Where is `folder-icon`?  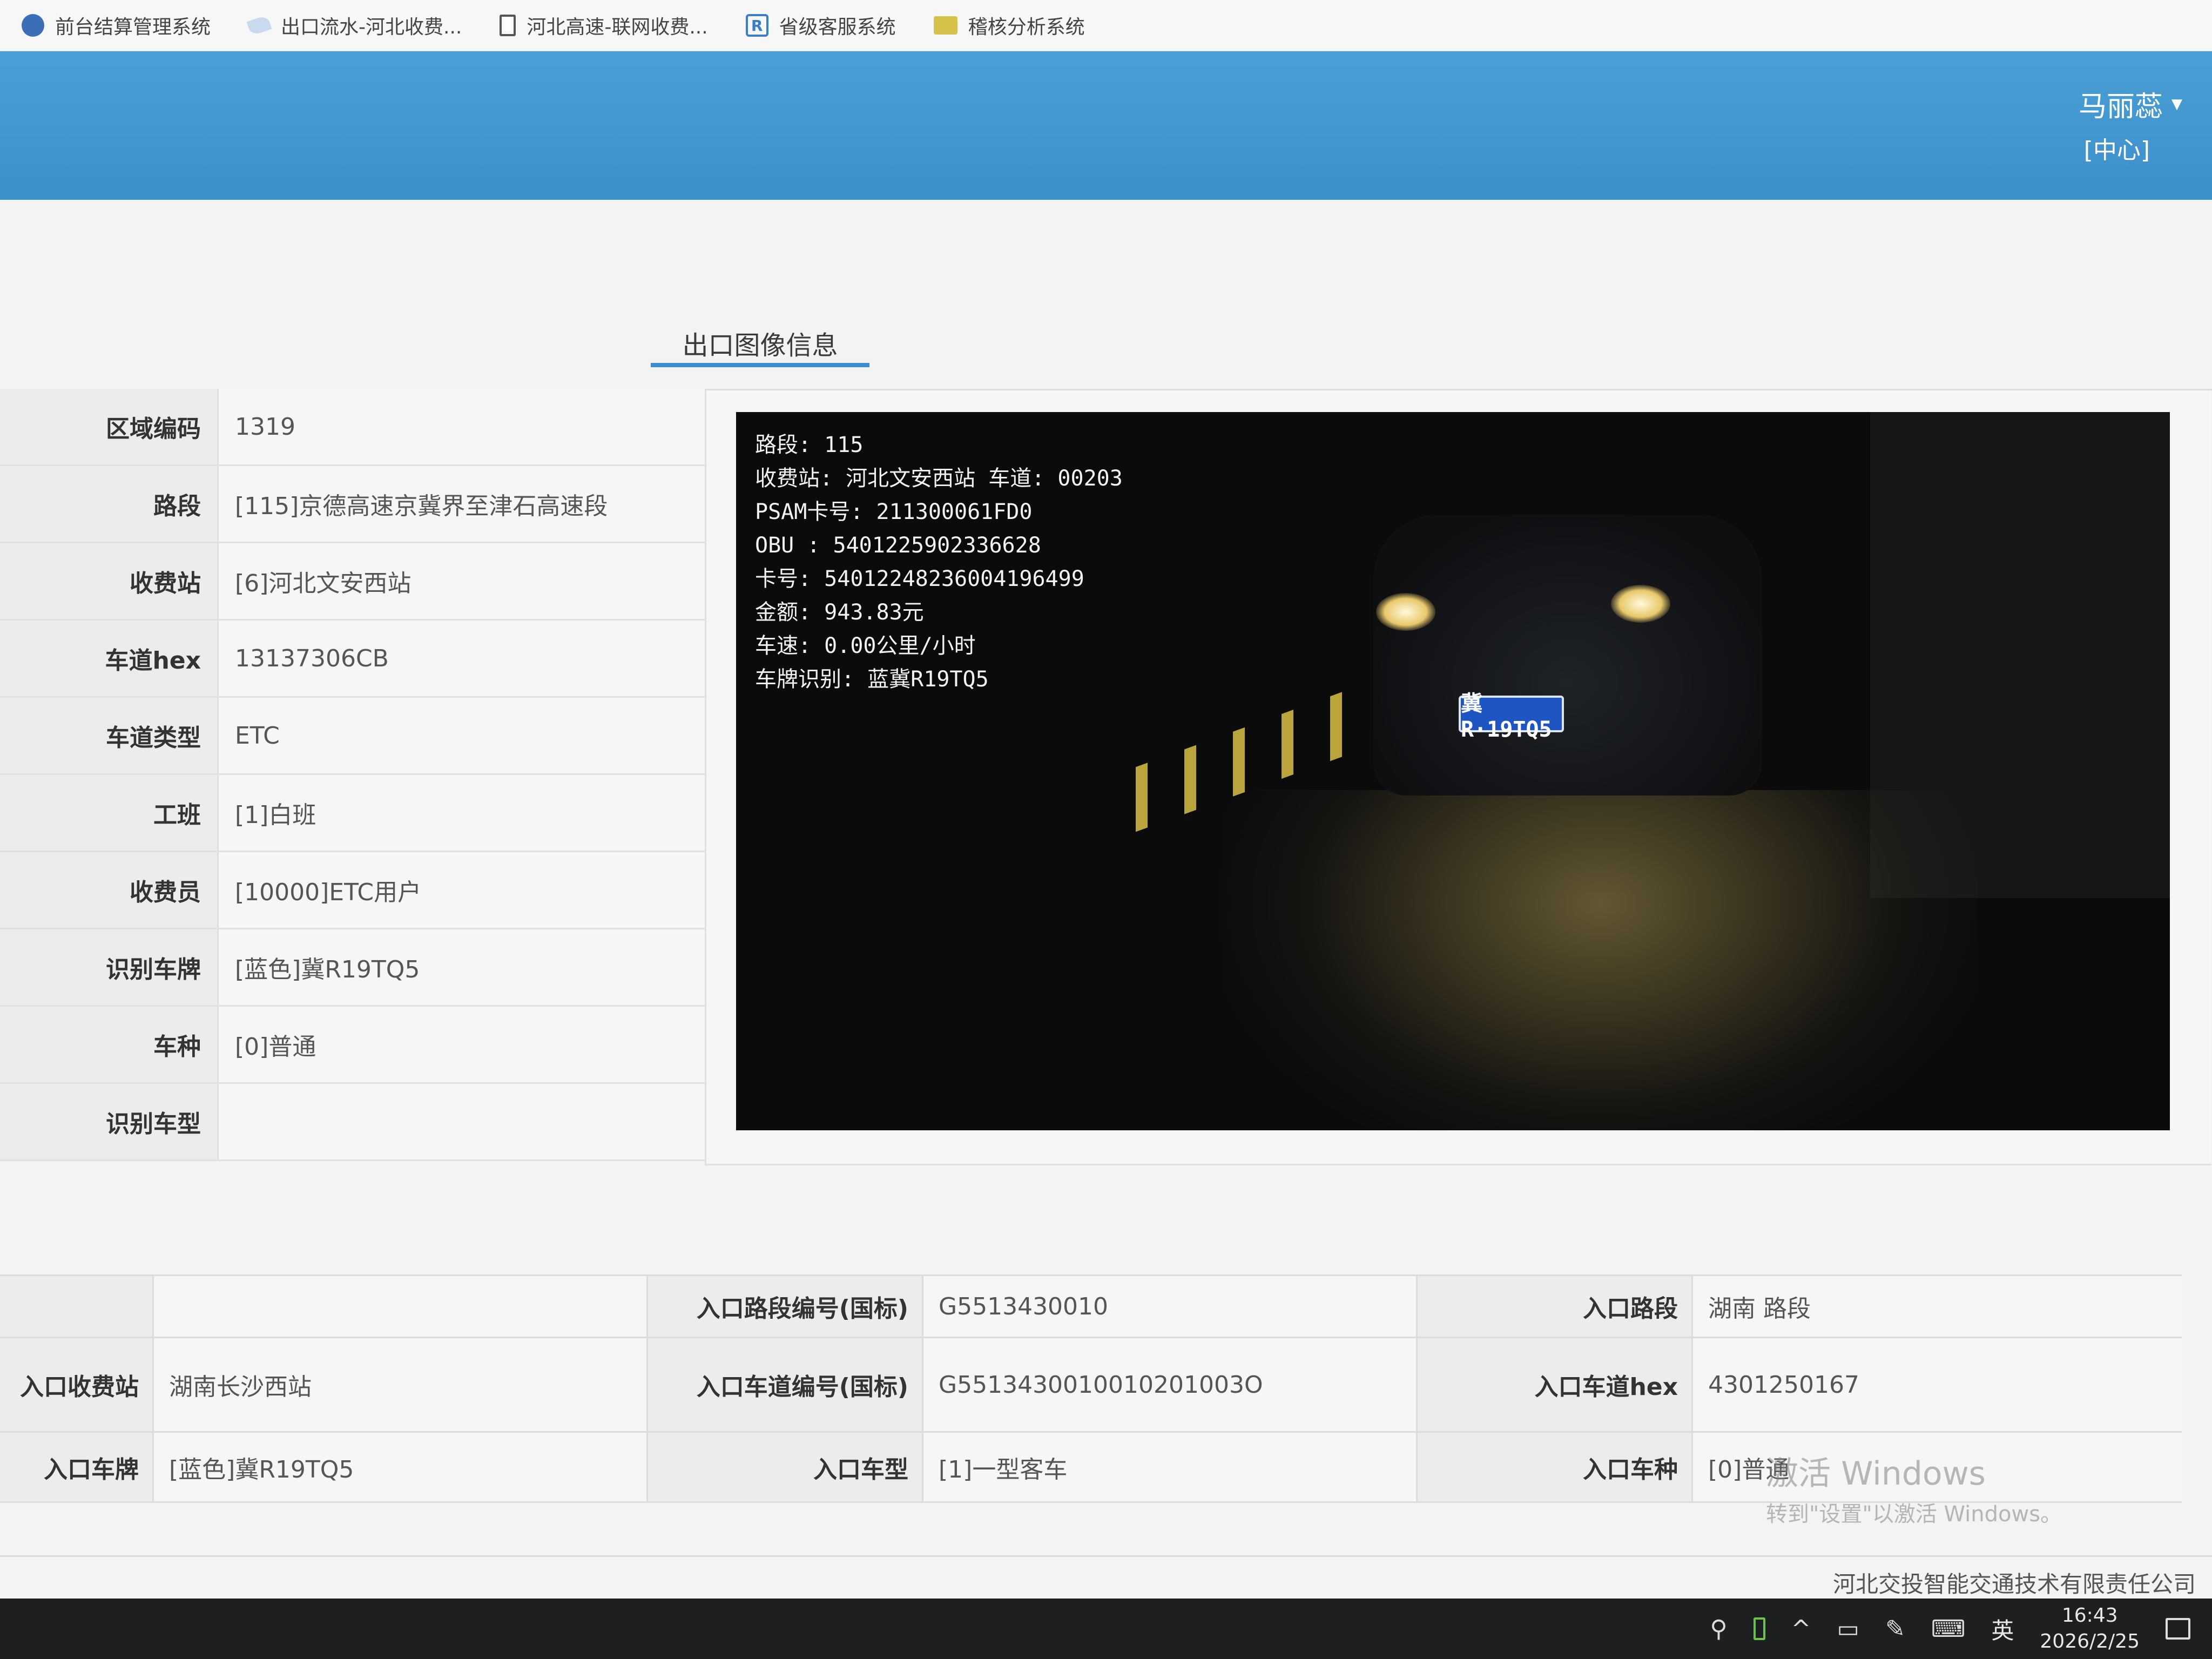 folder-icon is located at coordinates (945, 25).